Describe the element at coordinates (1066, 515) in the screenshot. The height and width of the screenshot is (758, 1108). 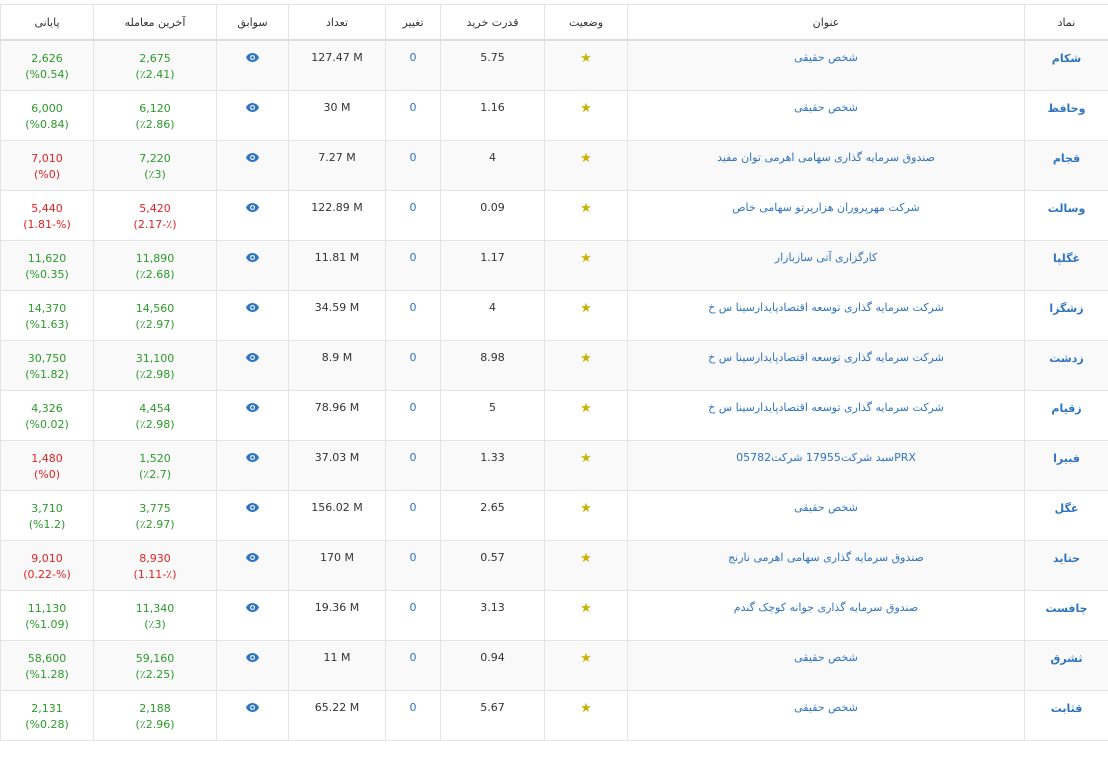
I see `symbol-link: غگل` at that location.